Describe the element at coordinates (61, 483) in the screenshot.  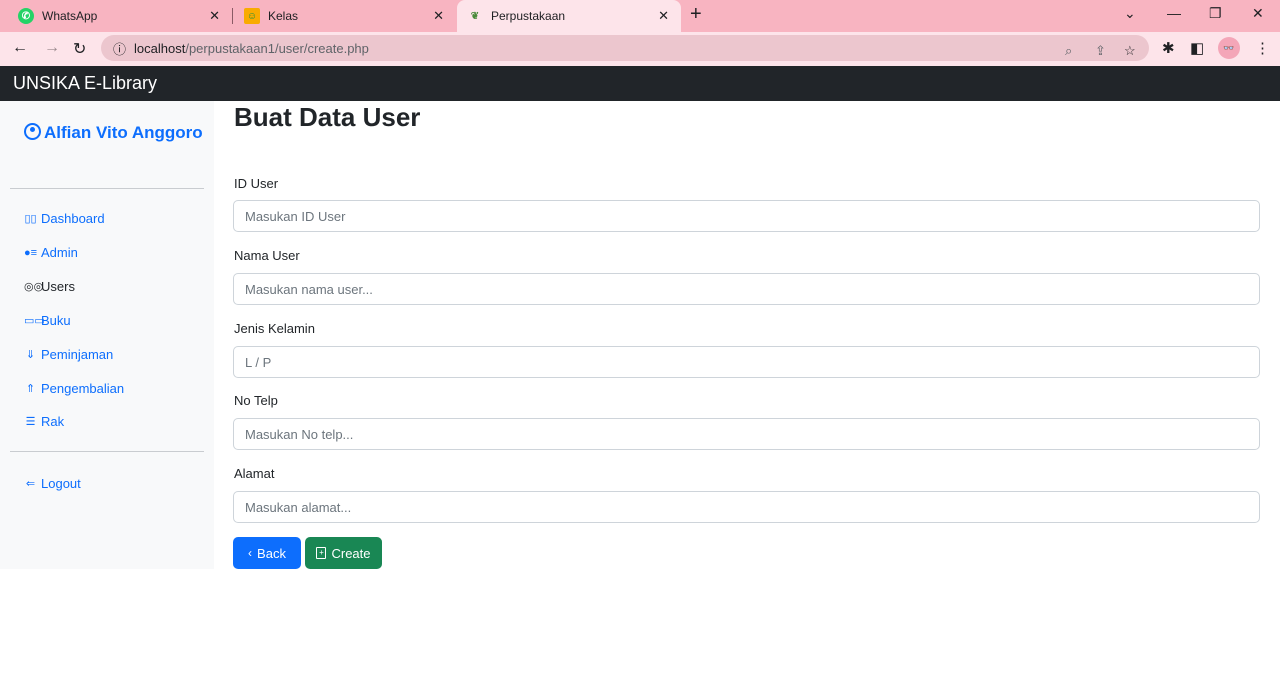
I see `sidebar-item-label: Logout` at that location.